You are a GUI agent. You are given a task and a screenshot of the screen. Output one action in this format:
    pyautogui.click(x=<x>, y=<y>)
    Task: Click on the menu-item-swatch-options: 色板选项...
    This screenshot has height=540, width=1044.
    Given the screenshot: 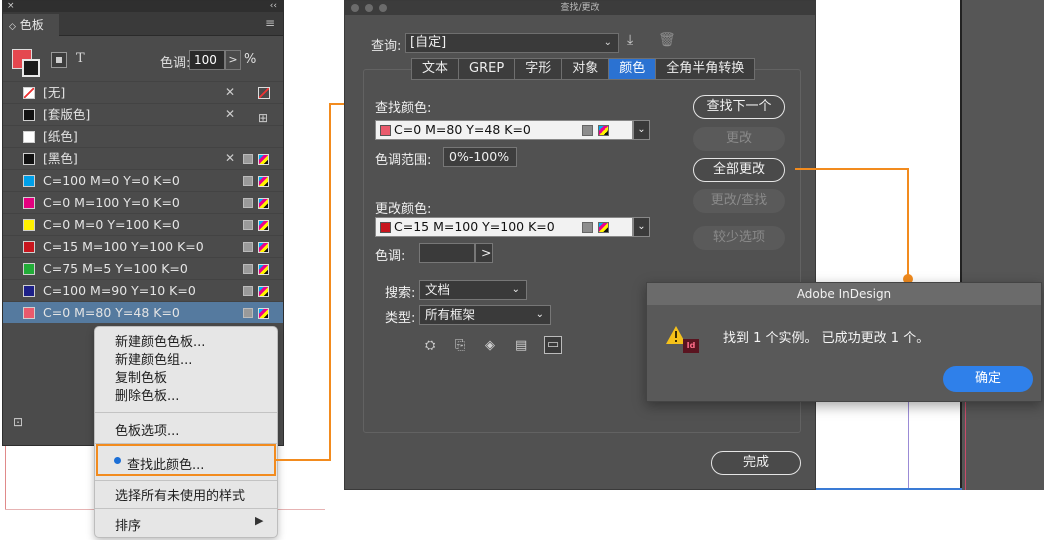 What is the action you would take?
    pyautogui.click(x=147, y=429)
    